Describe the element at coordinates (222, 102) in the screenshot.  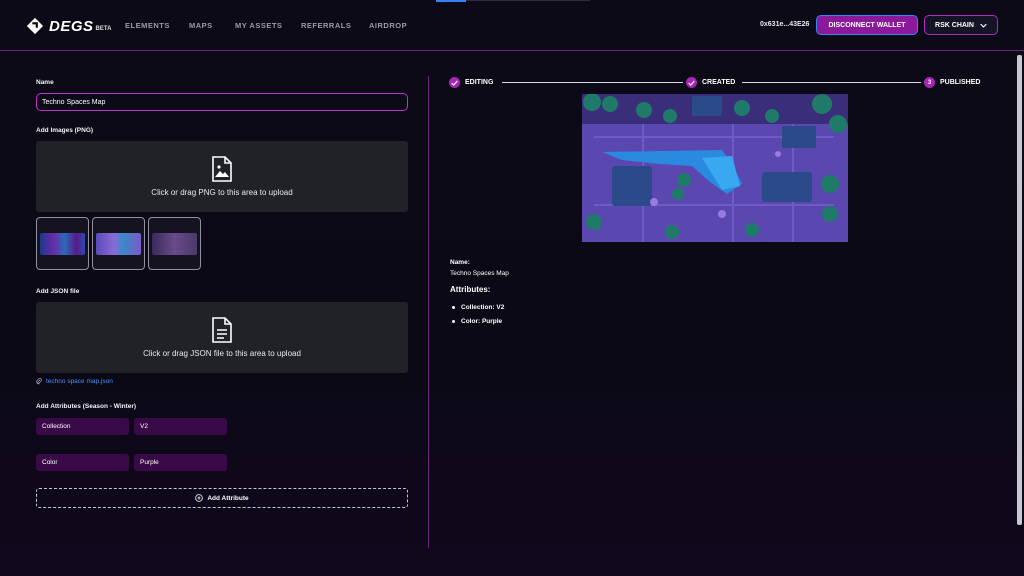
I see `name-input: Techno Spaces Map` at that location.